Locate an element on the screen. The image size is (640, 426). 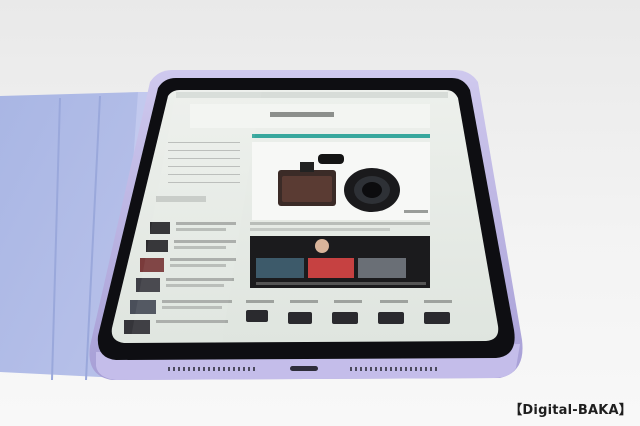
watermark-text: 【Digital-BAKA】 is located at coordinates (570, 410).